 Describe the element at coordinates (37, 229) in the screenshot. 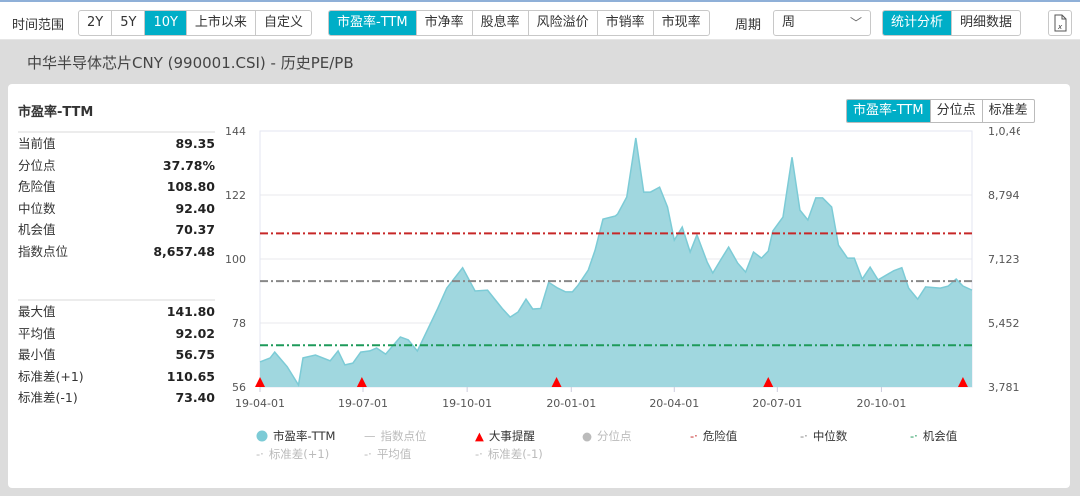

I see `stat-label: 机会值` at that location.